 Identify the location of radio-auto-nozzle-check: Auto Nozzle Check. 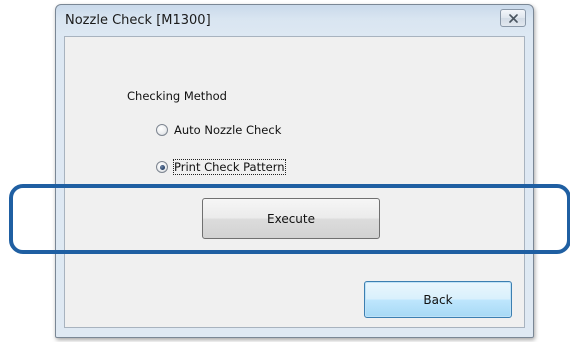
(218, 130).